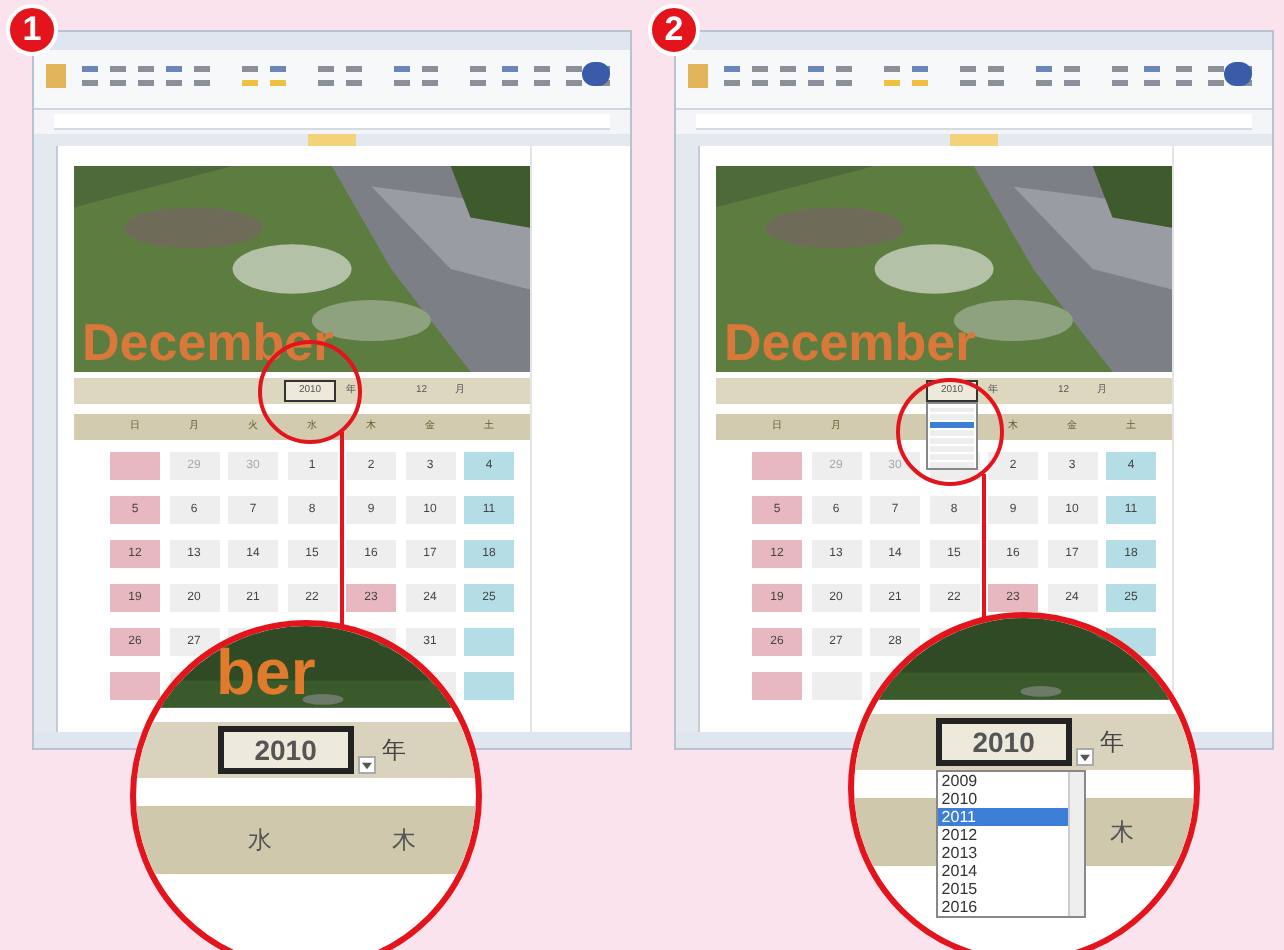 Image resolution: width=1284 pixels, height=950 pixels. What do you see at coordinates (1002, 889) in the screenshot?
I see `dropdown-option: 2015` at bounding box center [1002, 889].